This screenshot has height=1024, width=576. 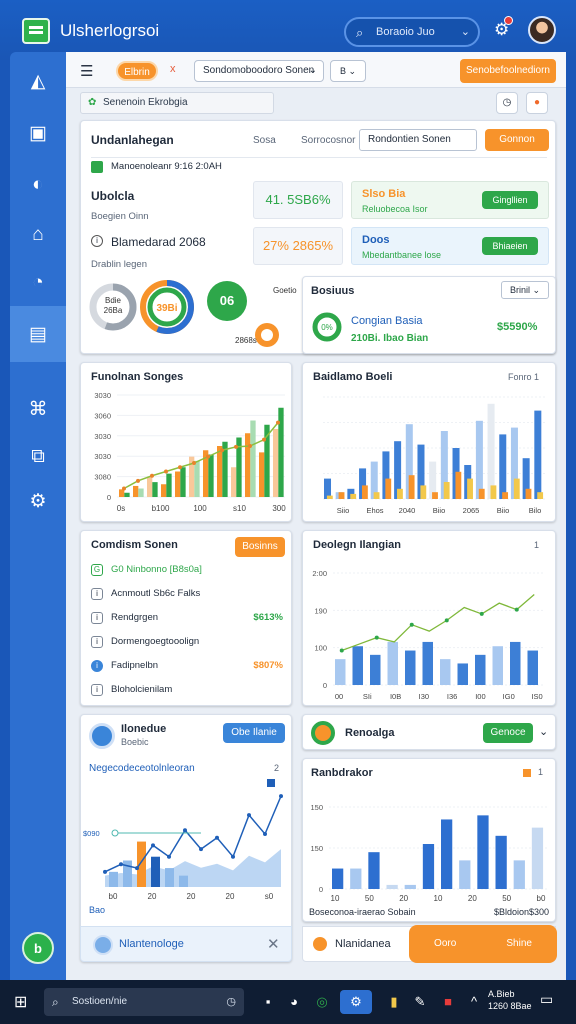 I want to click on notice-action-1: Ooro, so click(x=445, y=944).